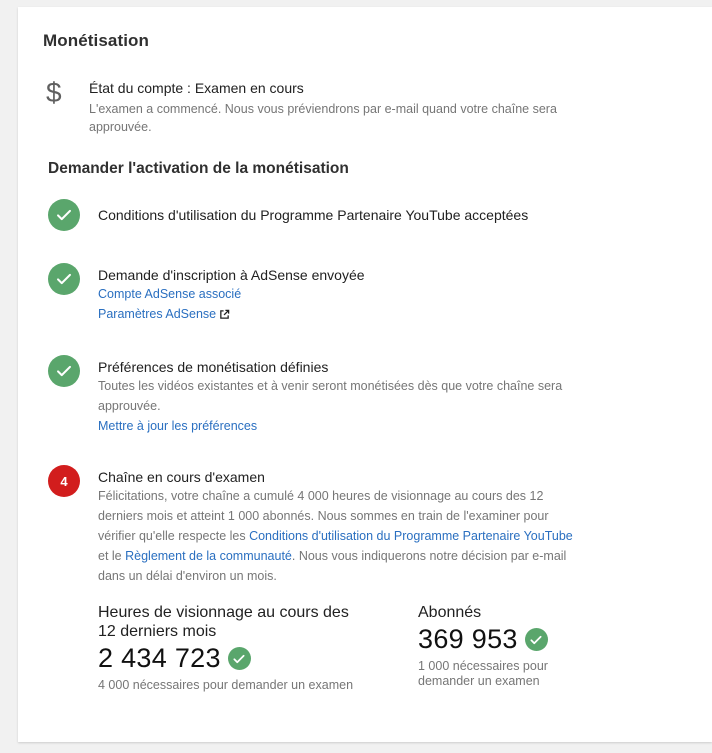 This screenshot has height=753, width=712. What do you see at coordinates (157, 314) in the screenshot?
I see `adsense-settings-label: Paramètres AdSense` at bounding box center [157, 314].